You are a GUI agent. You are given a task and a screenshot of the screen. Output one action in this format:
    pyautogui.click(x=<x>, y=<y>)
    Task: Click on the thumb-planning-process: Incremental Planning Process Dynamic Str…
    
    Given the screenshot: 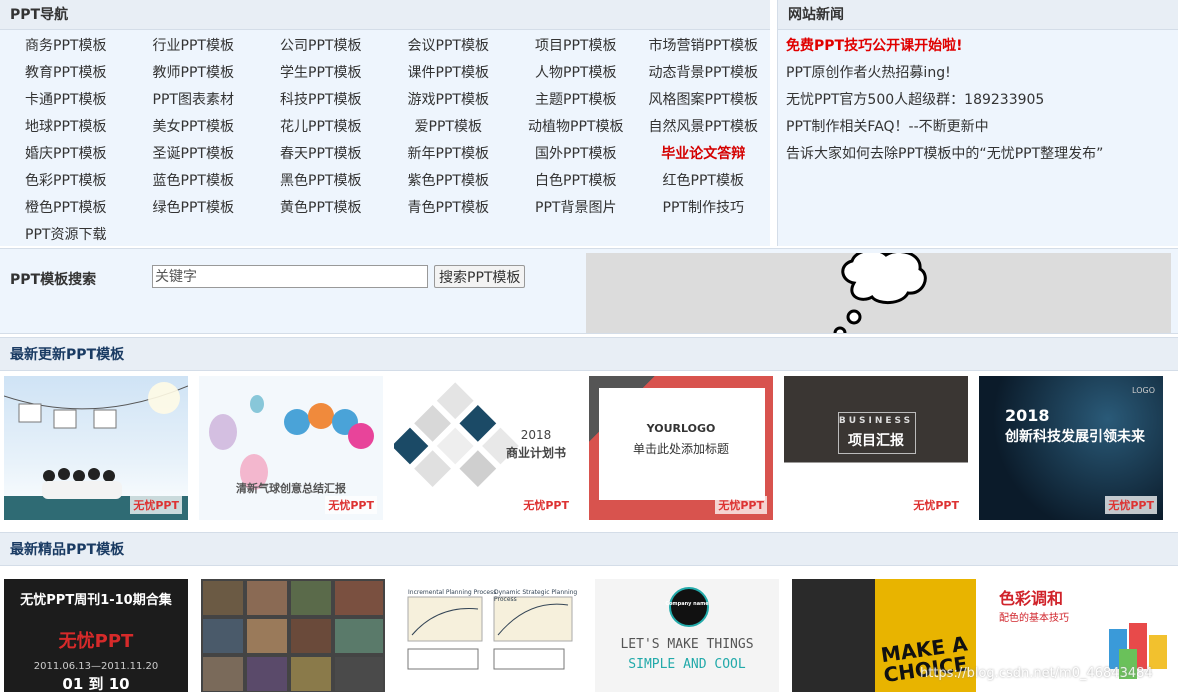 What is the action you would take?
    pyautogui.click(x=490, y=635)
    